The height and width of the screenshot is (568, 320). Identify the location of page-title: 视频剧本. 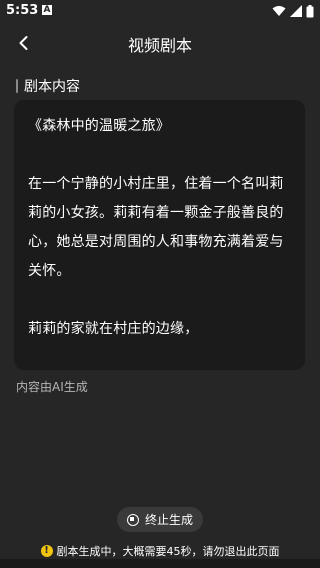
(159, 45).